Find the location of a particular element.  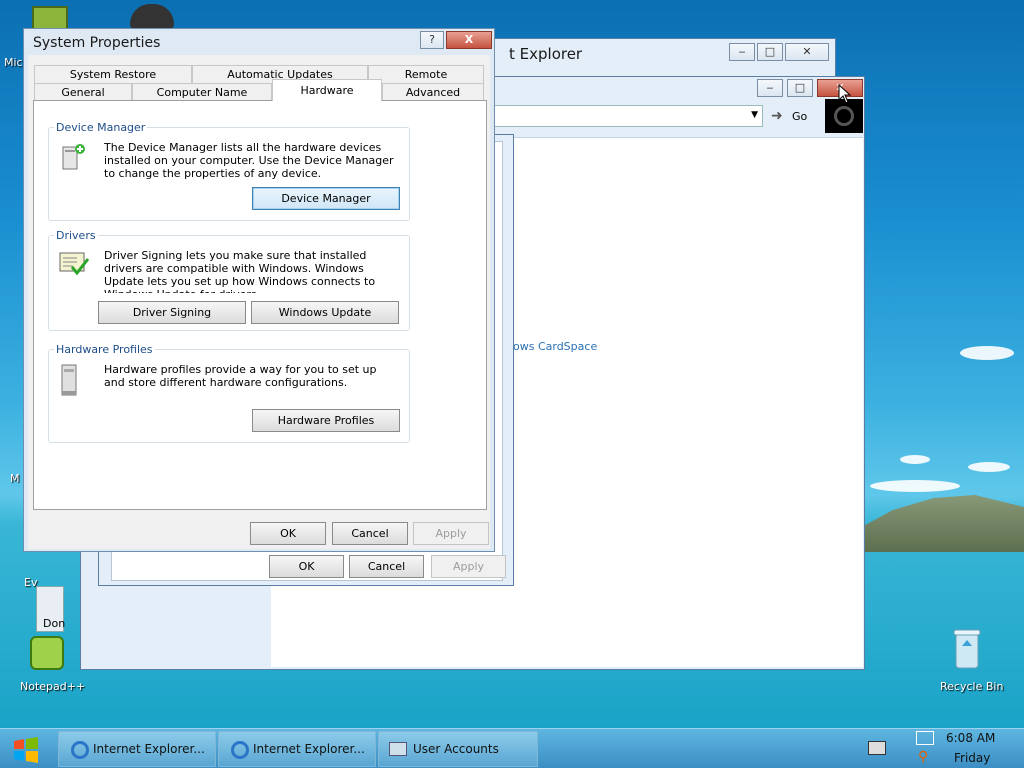

hardware-profiles-title: Hardware Profiles is located at coordinates (104, 349).